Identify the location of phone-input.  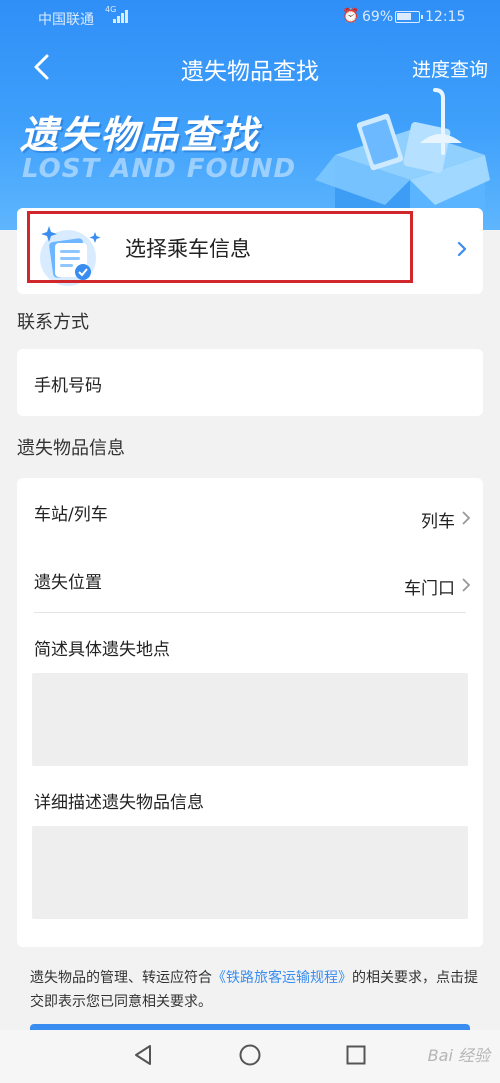
(297, 382).